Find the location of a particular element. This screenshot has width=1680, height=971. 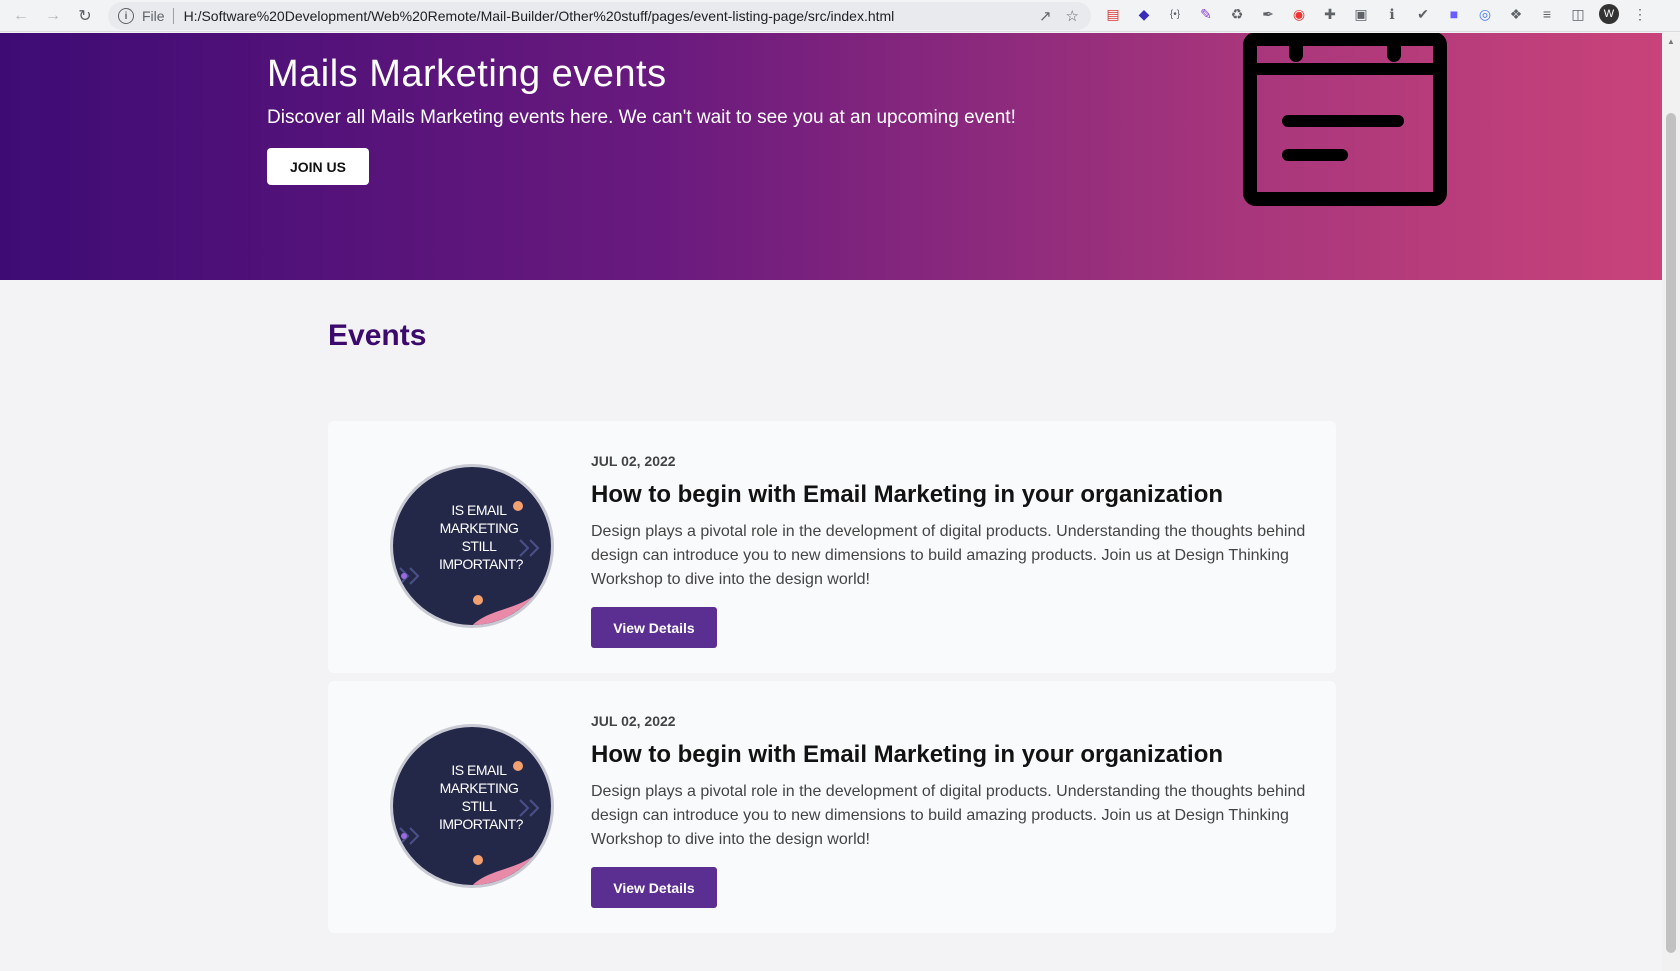

side-panel-icon: ◫ is located at coordinates (1578, 14).